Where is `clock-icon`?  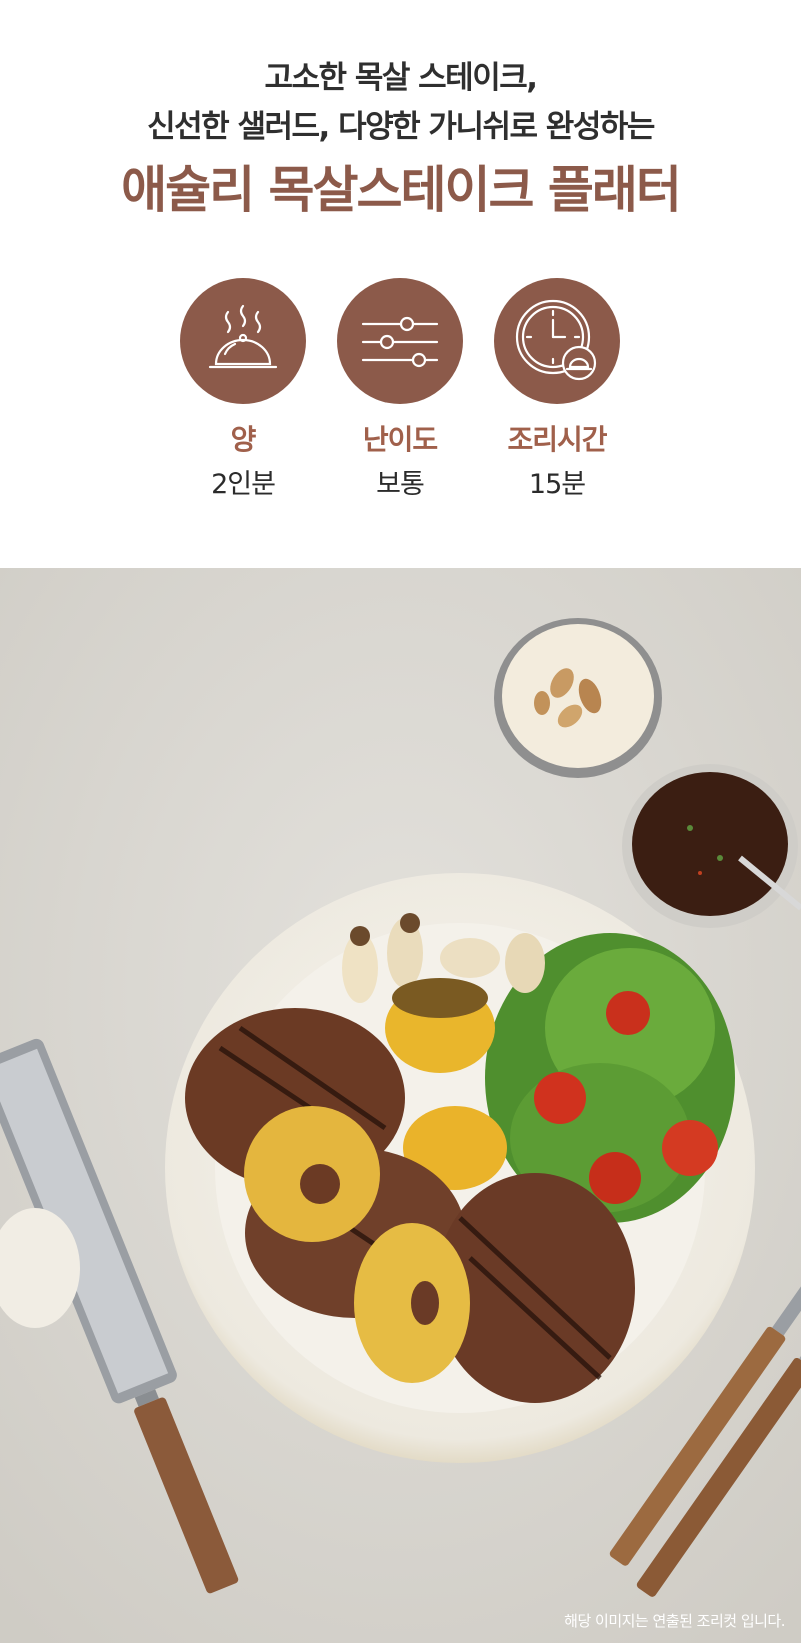 clock-icon is located at coordinates (557, 341).